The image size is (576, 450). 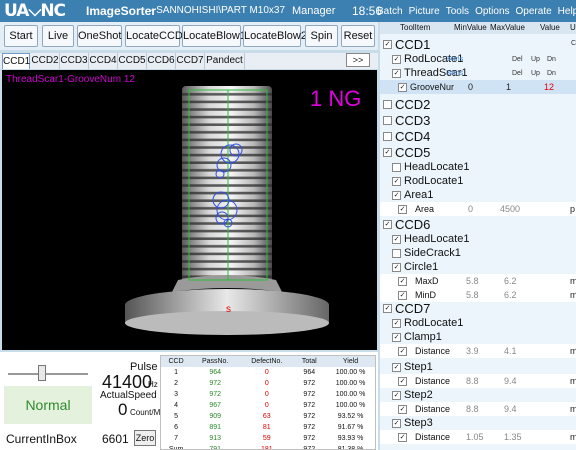 What do you see at coordinates (387, 120) in the screenshot?
I see `ccd3-checkbox` at bounding box center [387, 120].